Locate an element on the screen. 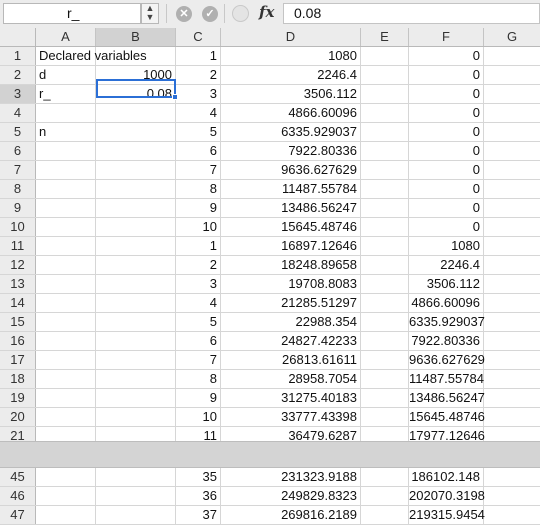  cell-g13 is located at coordinates (512, 284).